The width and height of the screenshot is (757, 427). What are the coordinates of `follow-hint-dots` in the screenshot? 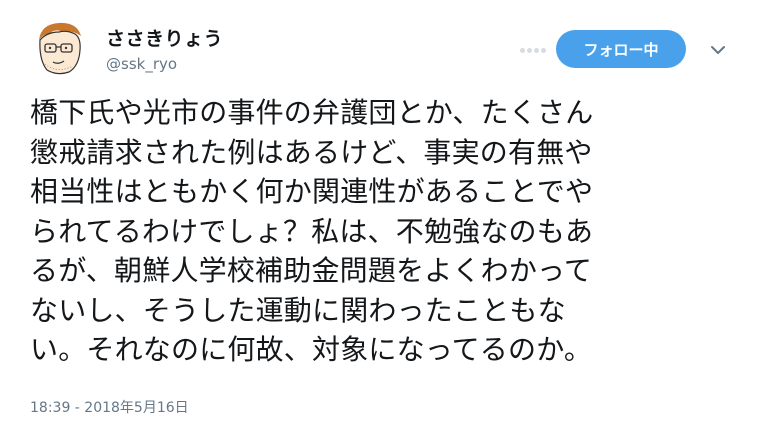 It's located at (538, 45).